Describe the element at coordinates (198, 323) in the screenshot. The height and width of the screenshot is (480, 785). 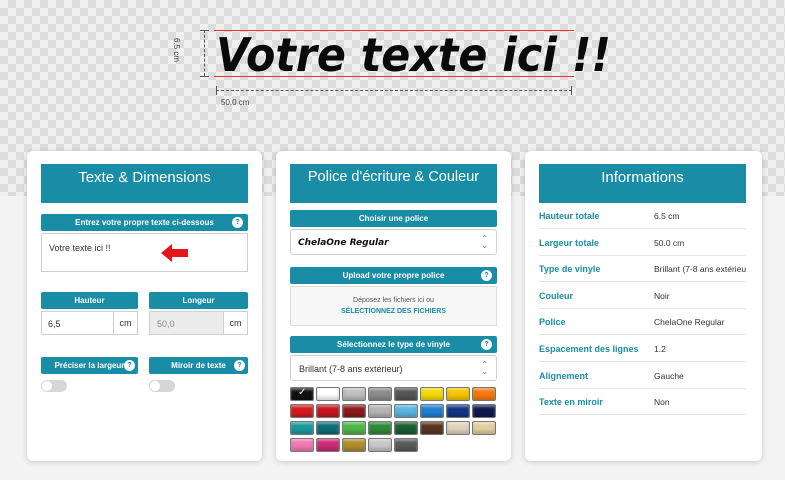
I see `length-input: 50,0 cm` at that location.